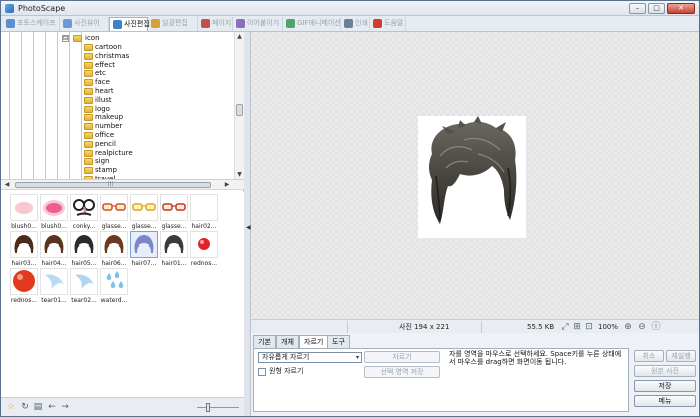  Describe the element at coordinates (565, 327) in the screenshot. I see `fit-screen-icon: ⤢` at that location.